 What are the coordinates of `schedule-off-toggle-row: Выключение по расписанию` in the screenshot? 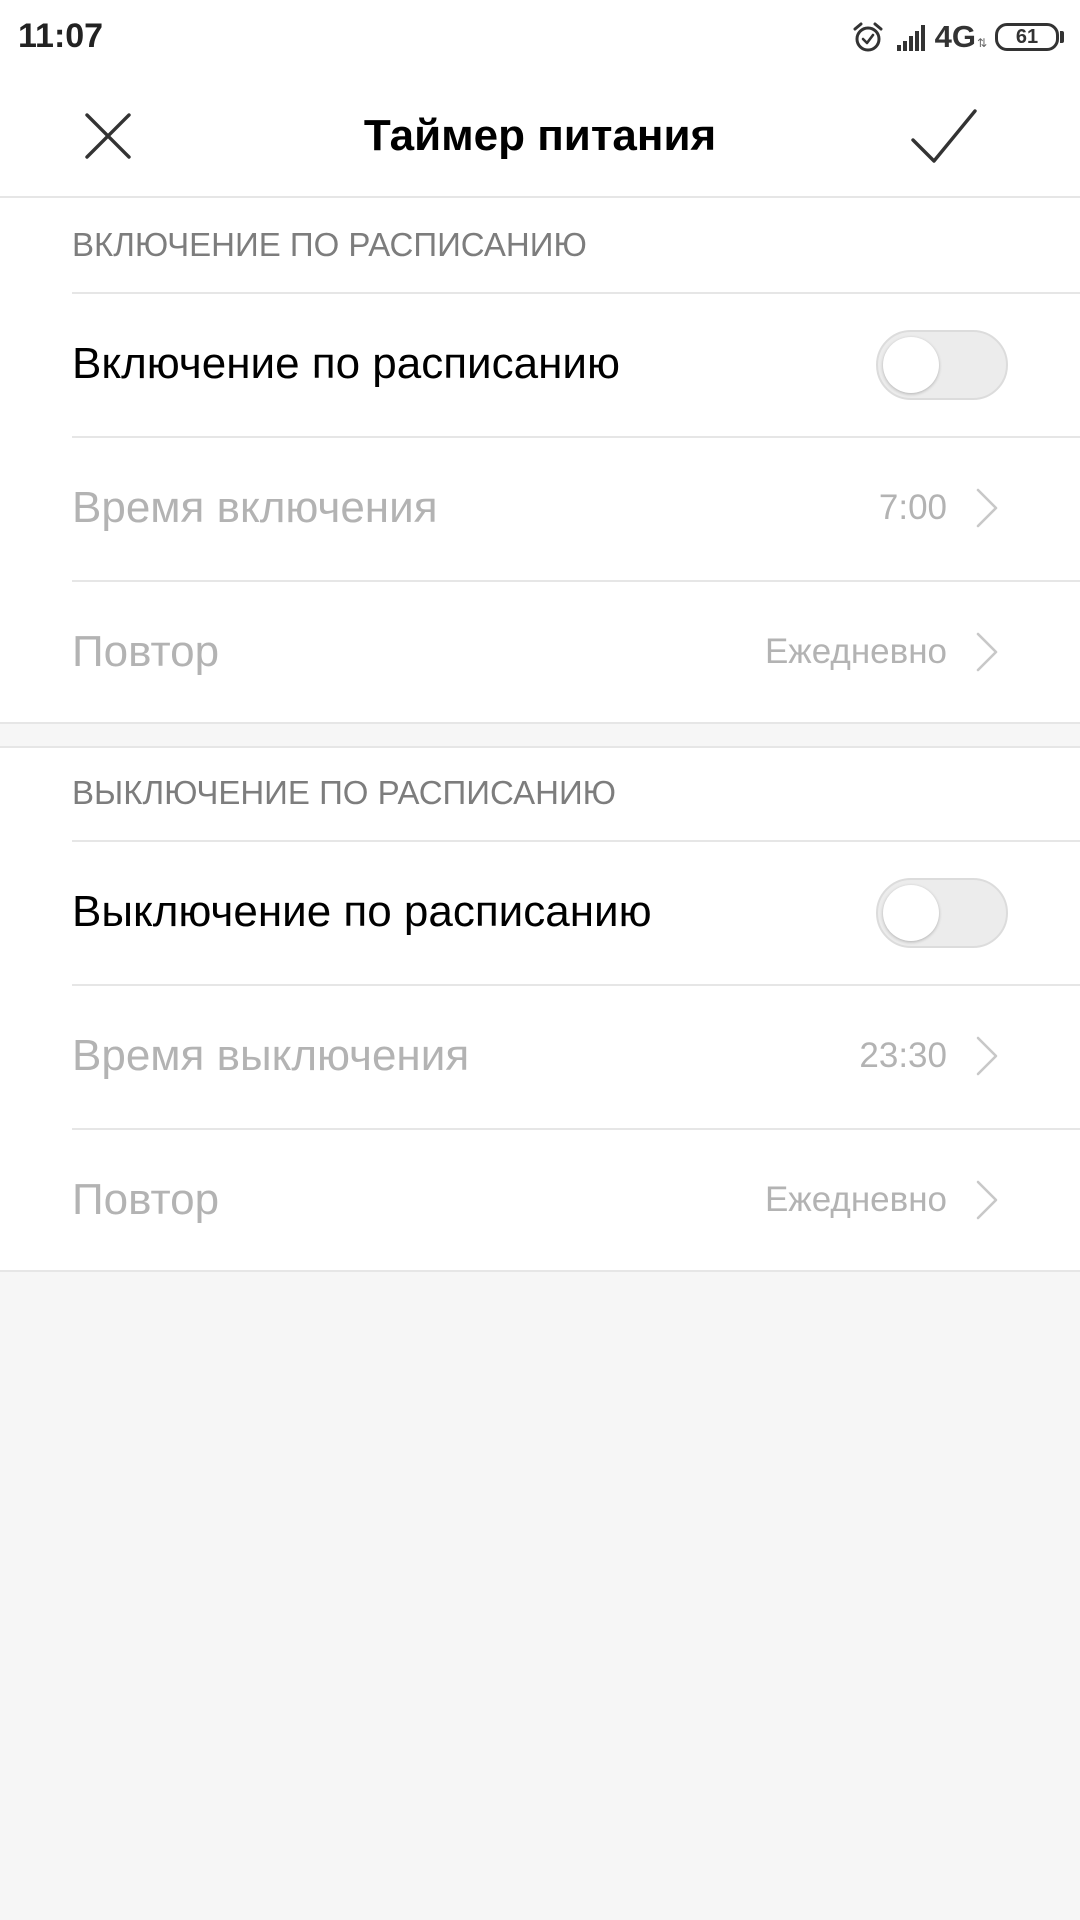 It's located at (540, 912).